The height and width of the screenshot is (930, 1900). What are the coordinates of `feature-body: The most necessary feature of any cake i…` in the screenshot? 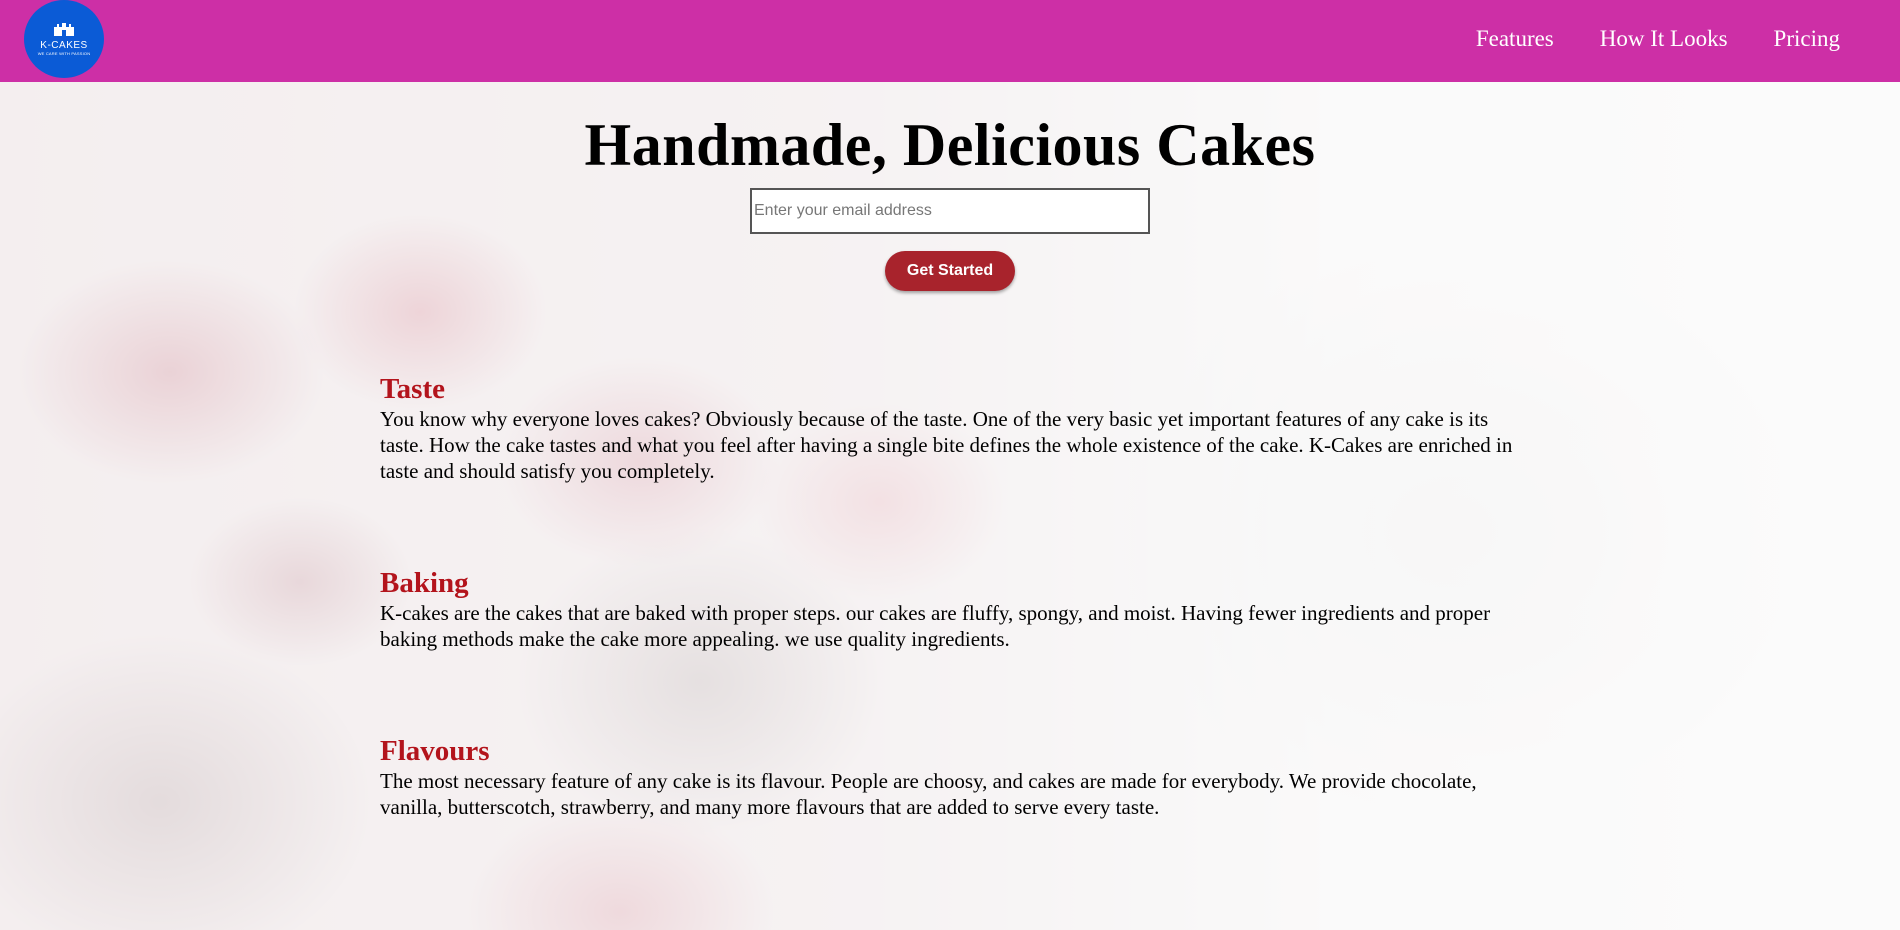 It's located at (928, 794).